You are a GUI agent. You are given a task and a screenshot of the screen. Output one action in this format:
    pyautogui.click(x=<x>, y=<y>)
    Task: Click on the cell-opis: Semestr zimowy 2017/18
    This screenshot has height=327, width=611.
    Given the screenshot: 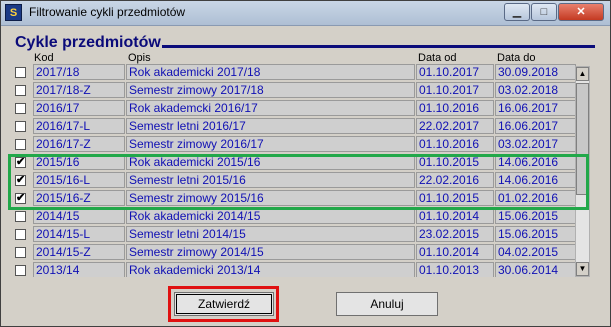 What is the action you would take?
    pyautogui.click(x=270, y=90)
    